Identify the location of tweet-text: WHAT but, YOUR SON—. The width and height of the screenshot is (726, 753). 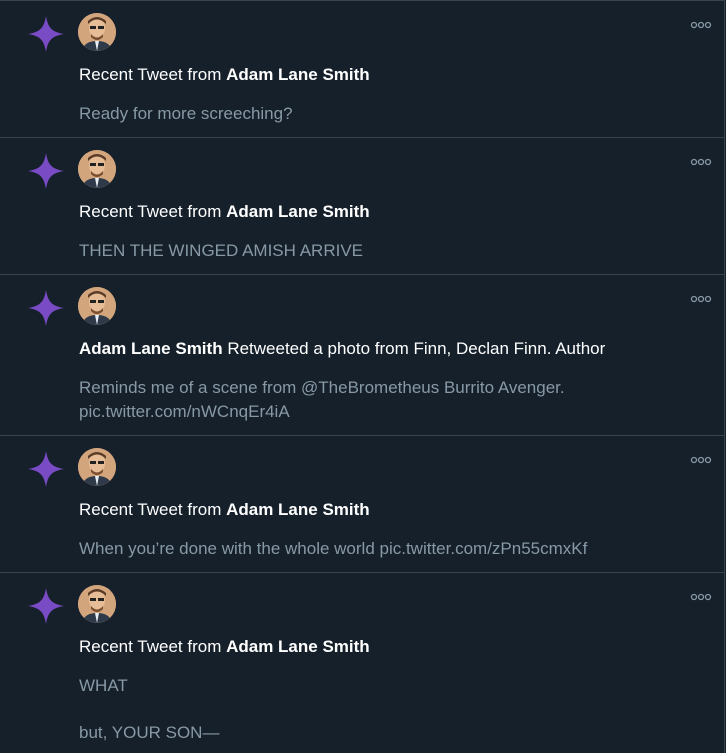
(391, 709).